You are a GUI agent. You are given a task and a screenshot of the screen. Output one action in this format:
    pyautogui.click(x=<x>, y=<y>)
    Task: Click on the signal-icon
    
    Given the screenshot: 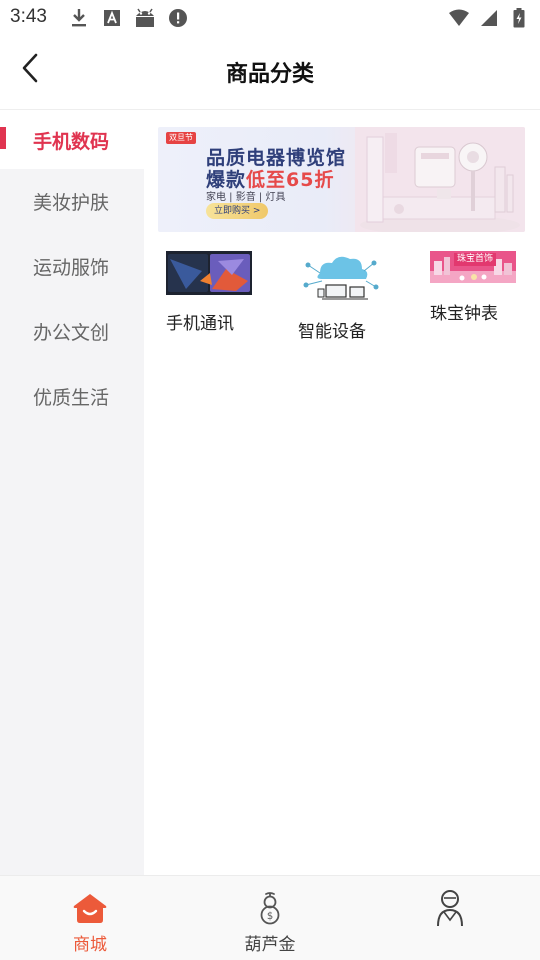 What is the action you would take?
    pyautogui.click(x=489, y=18)
    